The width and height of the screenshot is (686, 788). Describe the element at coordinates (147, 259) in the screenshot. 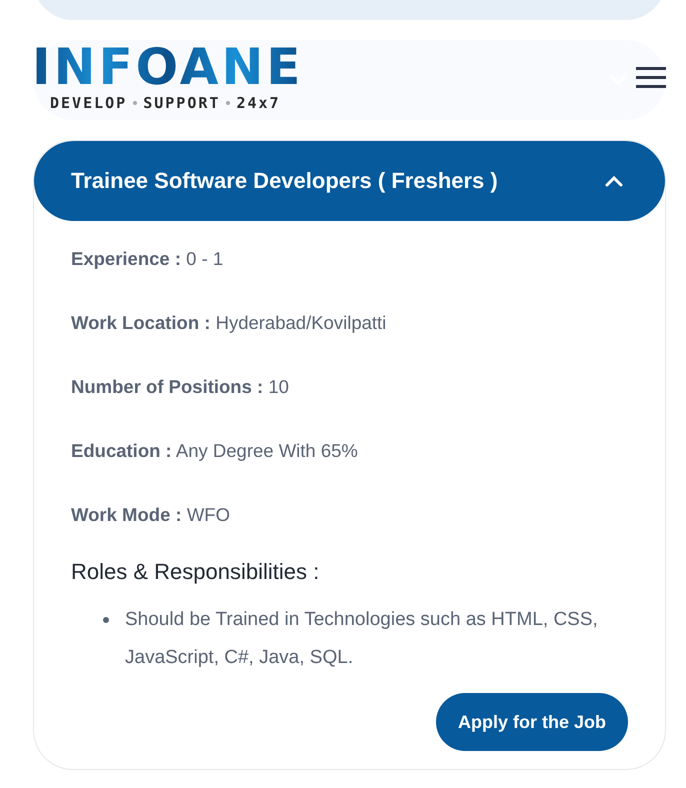

I see `job-detail: Experience : 0 - 1` at that location.